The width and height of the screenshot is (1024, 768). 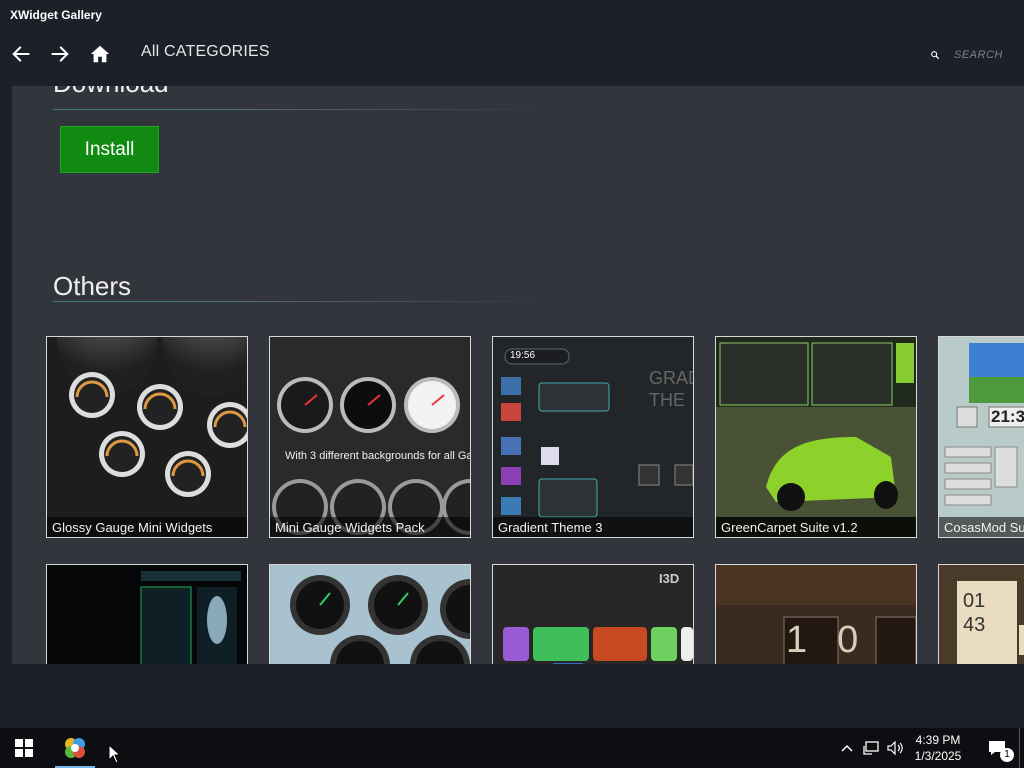 I want to click on window-title: XWidget Gallery, so click(x=56, y=15).